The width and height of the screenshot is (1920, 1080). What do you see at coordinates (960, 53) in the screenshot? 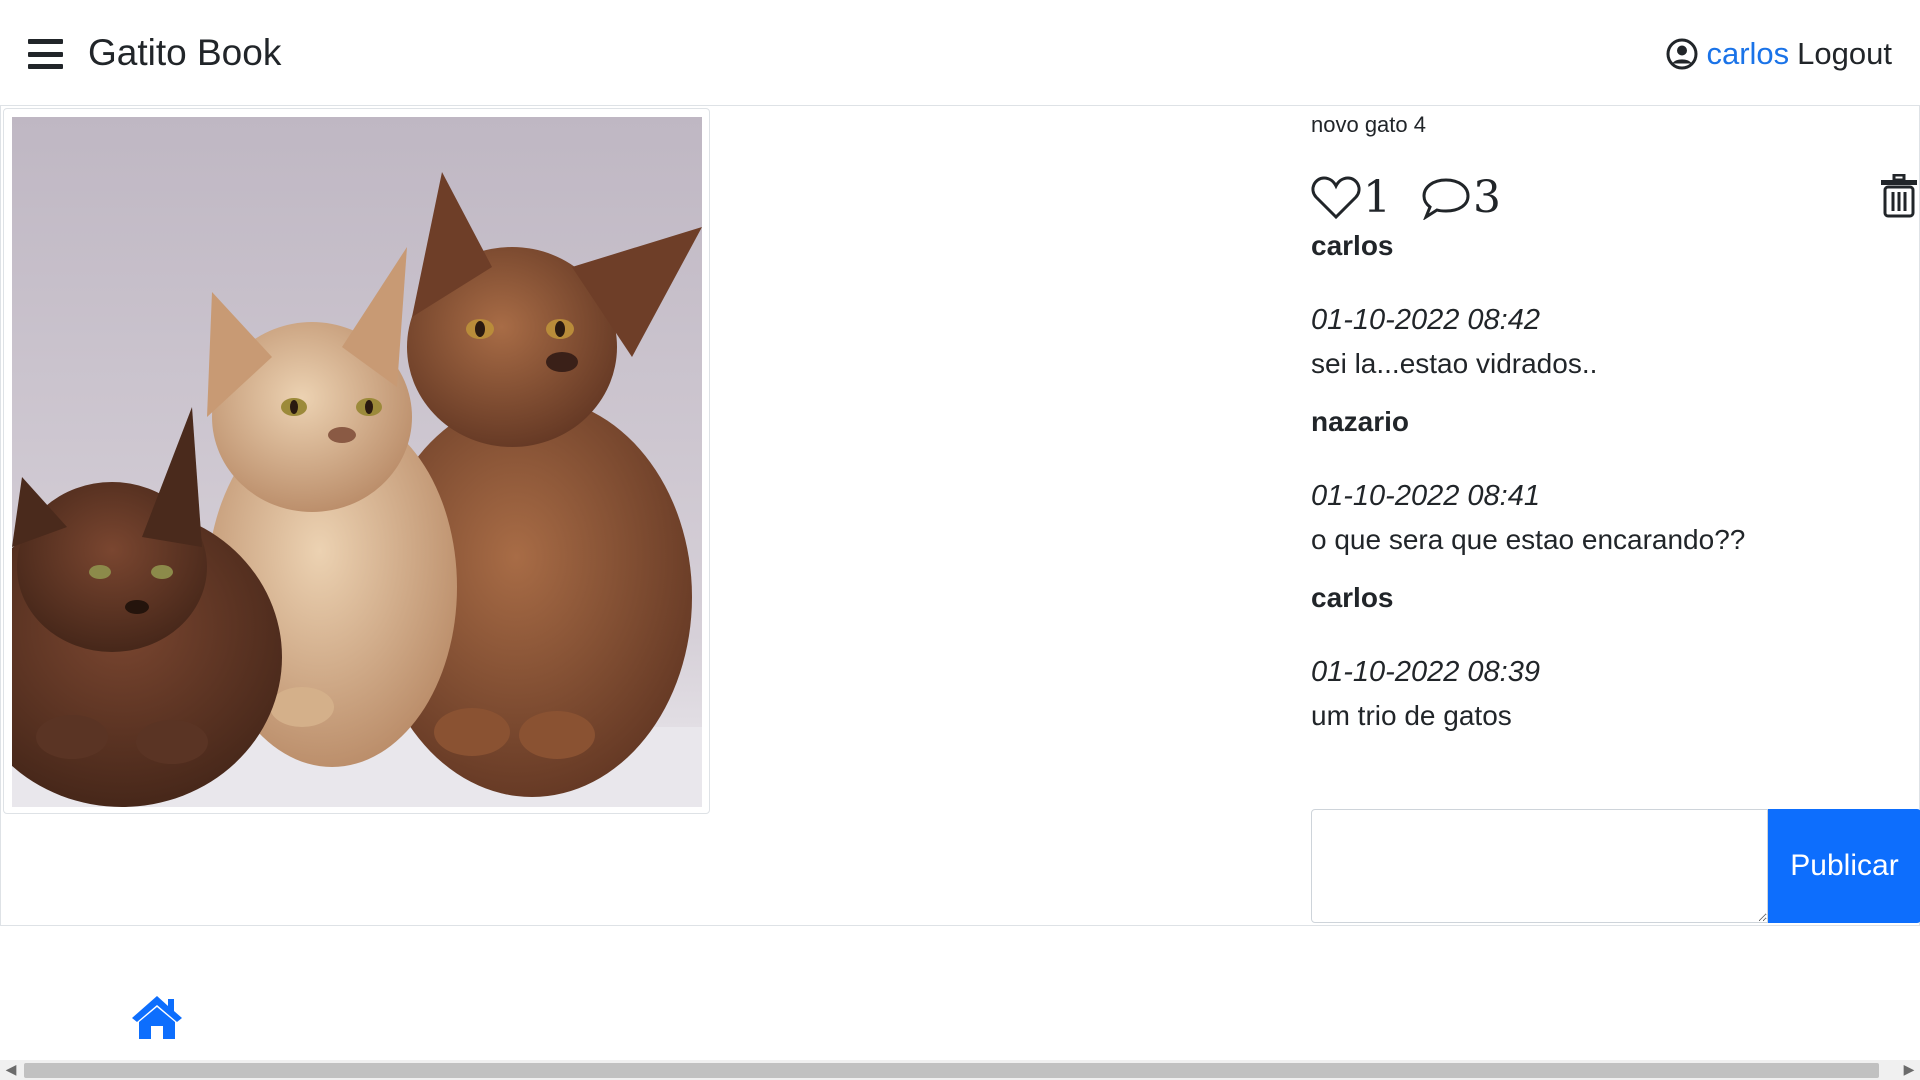
I see `navbar: Gatito Book carlos Logout` at bounding box center [960, 53].